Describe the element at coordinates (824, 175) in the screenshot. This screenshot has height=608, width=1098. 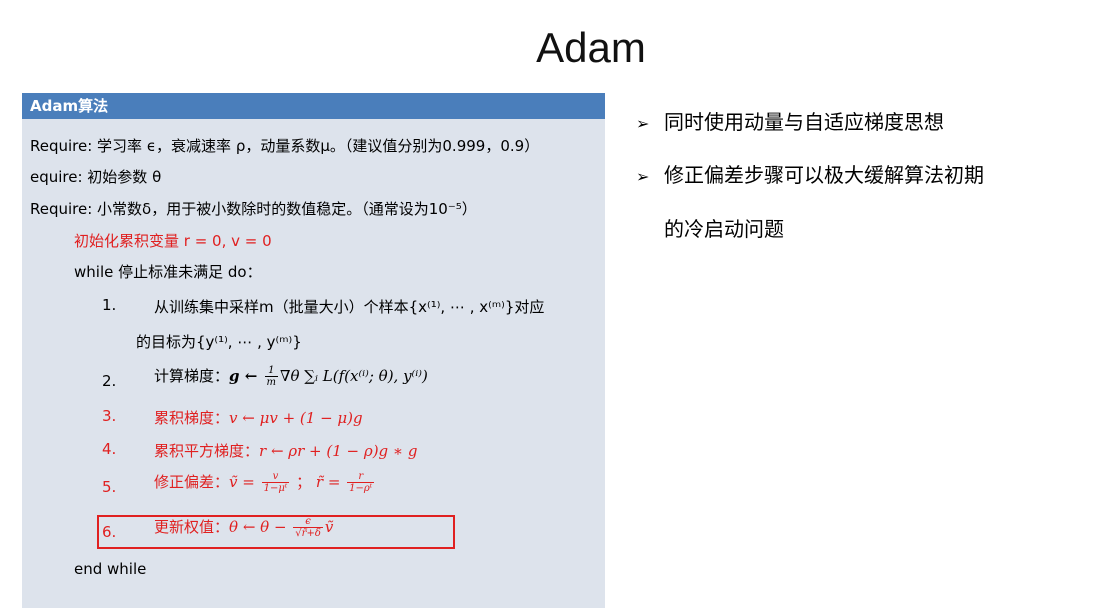
I see `bullet-text-2: 修正偏差步骤可以极大缓解算法初期` at that location.